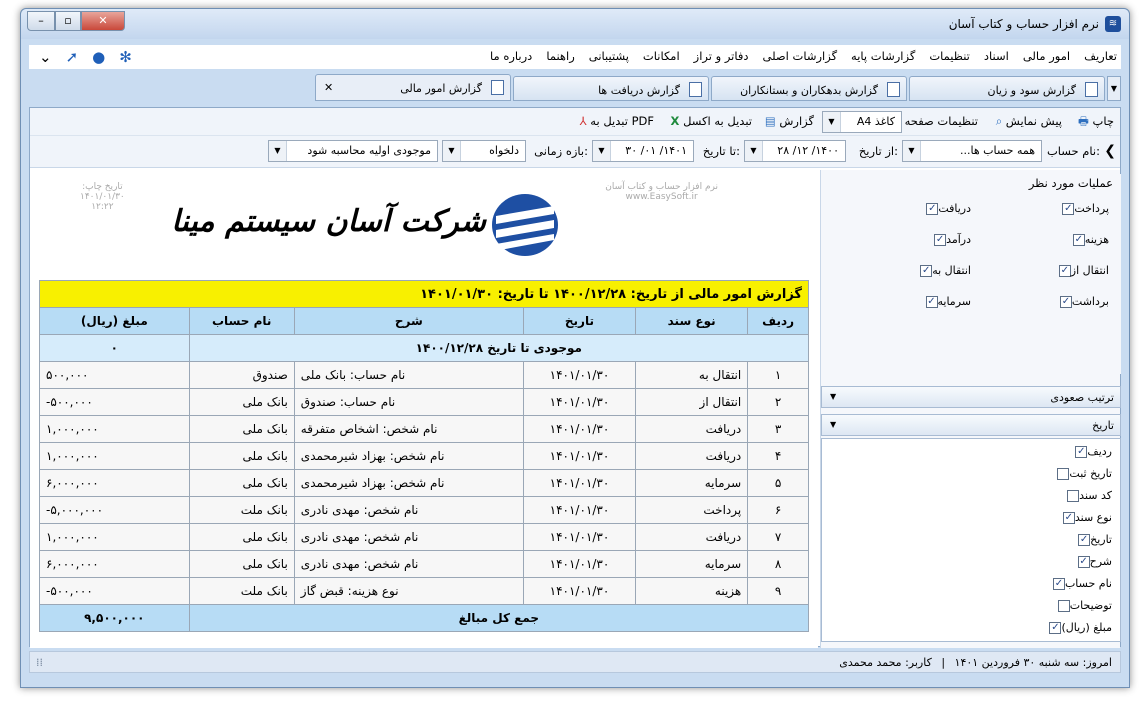  What do you see at coordinates (617, 121) in the screenshot?
I see `pdf-export-button: ⅄ تبدیل به PDF` at bounding box center [617, 121].